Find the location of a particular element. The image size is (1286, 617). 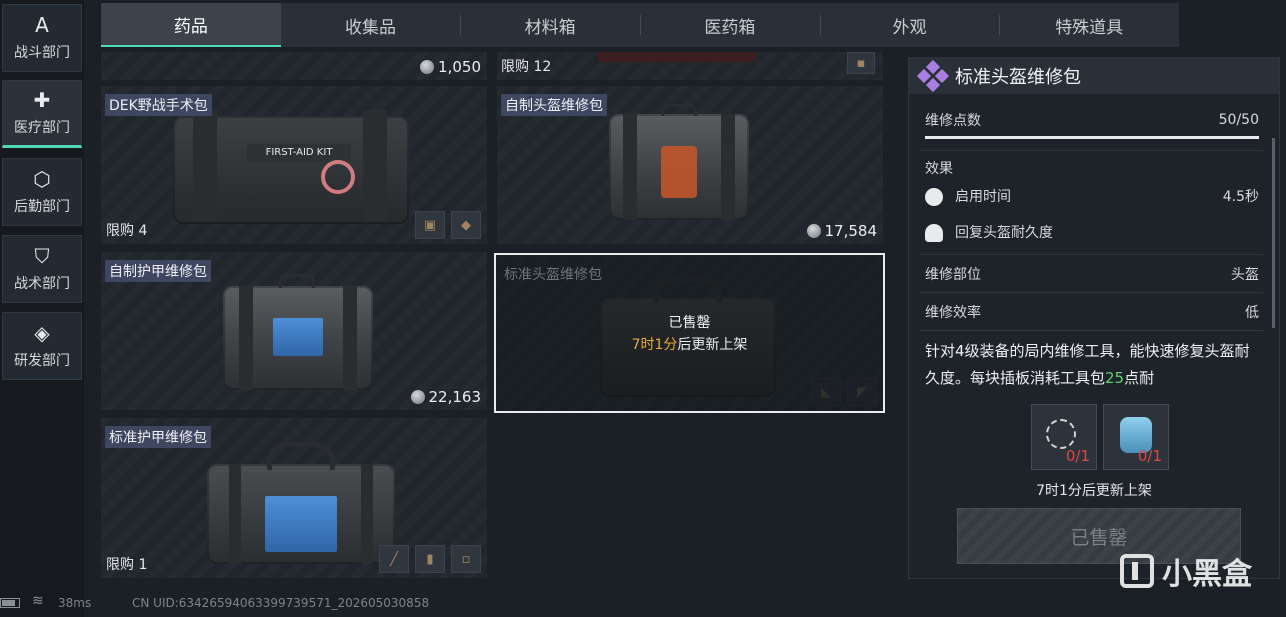

heybox-logo-icon is located at coordinates (1137, 571).